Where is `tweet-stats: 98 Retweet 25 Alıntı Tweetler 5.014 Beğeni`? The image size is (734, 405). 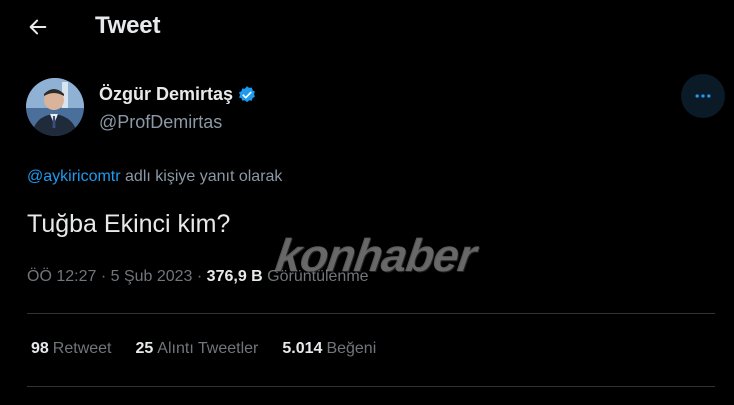
tweet-stats: 98 Retweet 25 Alıntı Tweetler 5.014 Beğeni is located at coordinates (203, 349).